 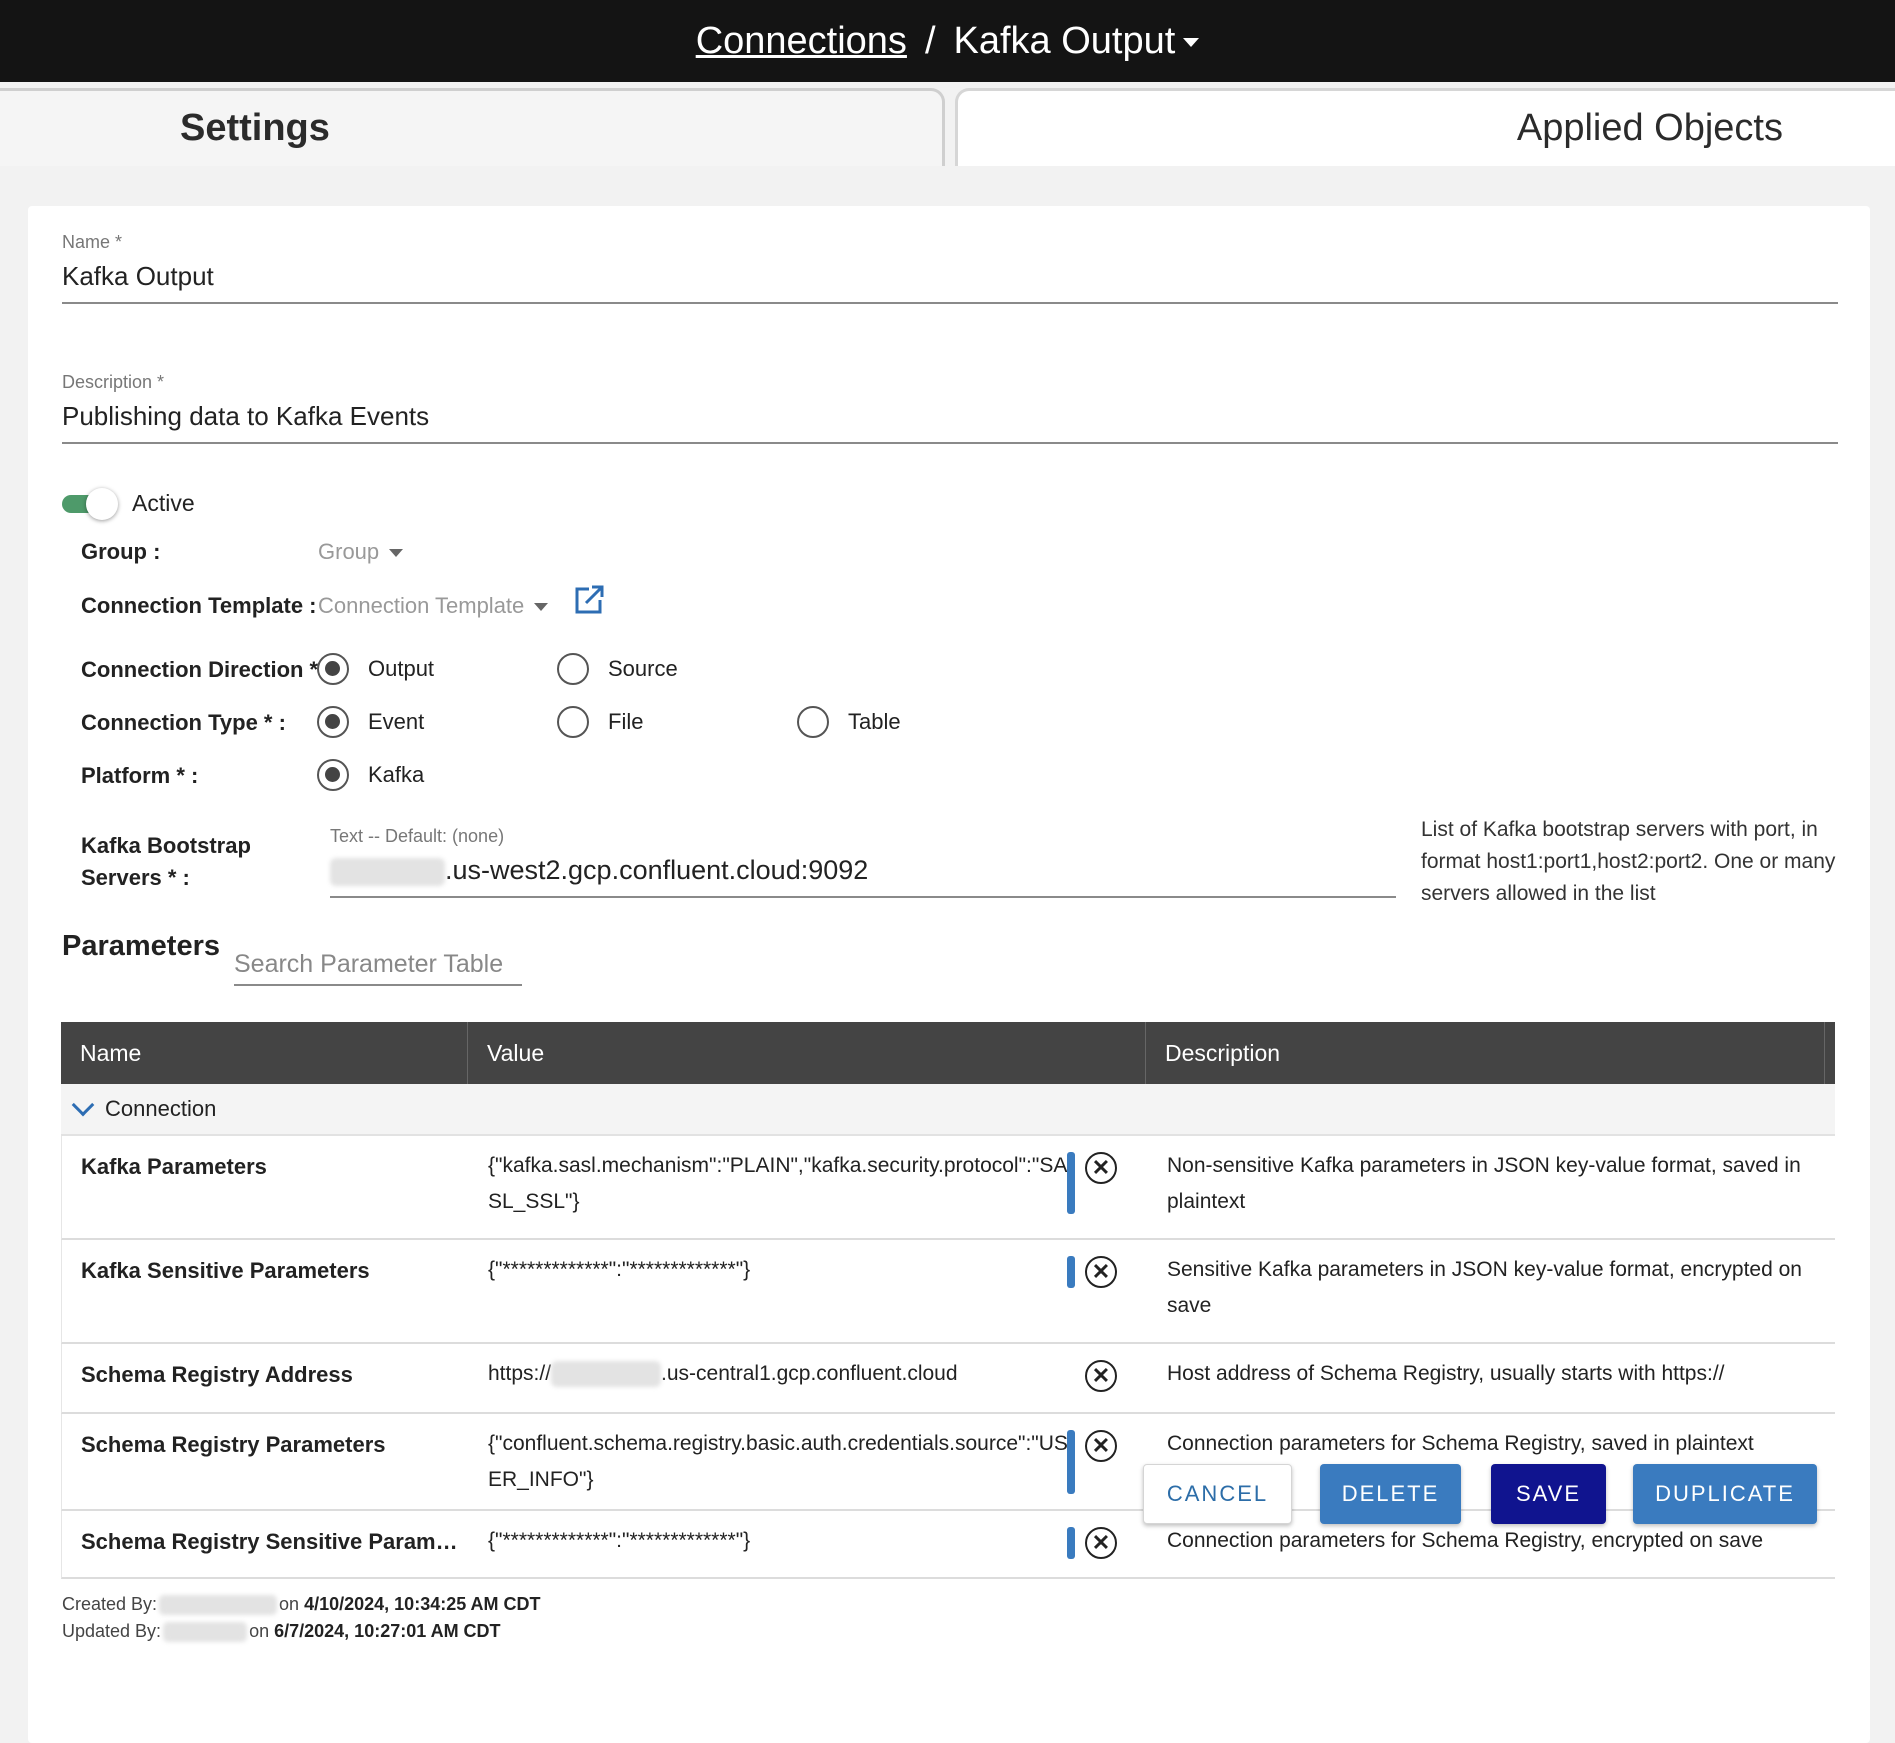 What do you see at coordinates (102, 504) in the screenshot?
I see `toggle-knob` at bounding box center [102, 504].